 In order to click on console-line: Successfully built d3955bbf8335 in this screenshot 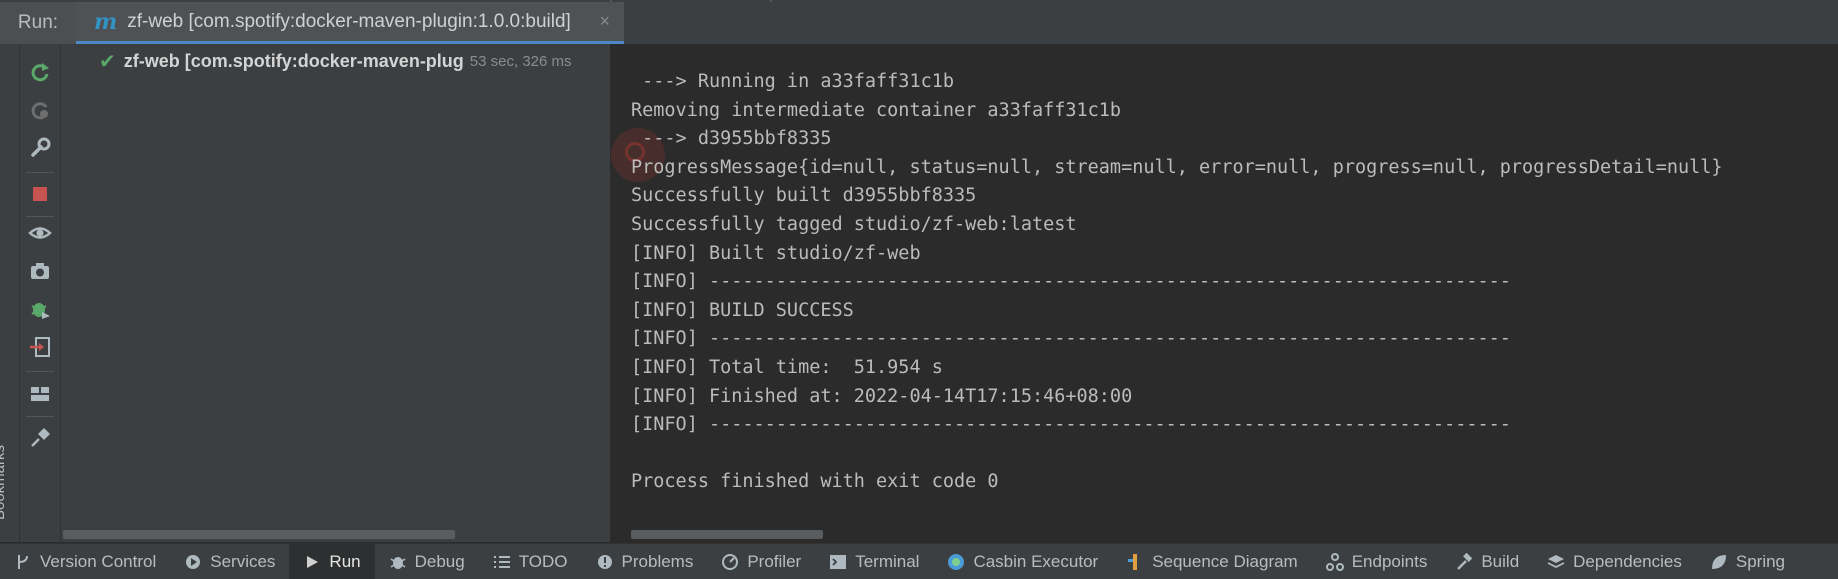, I will do `click(804, 196)`.